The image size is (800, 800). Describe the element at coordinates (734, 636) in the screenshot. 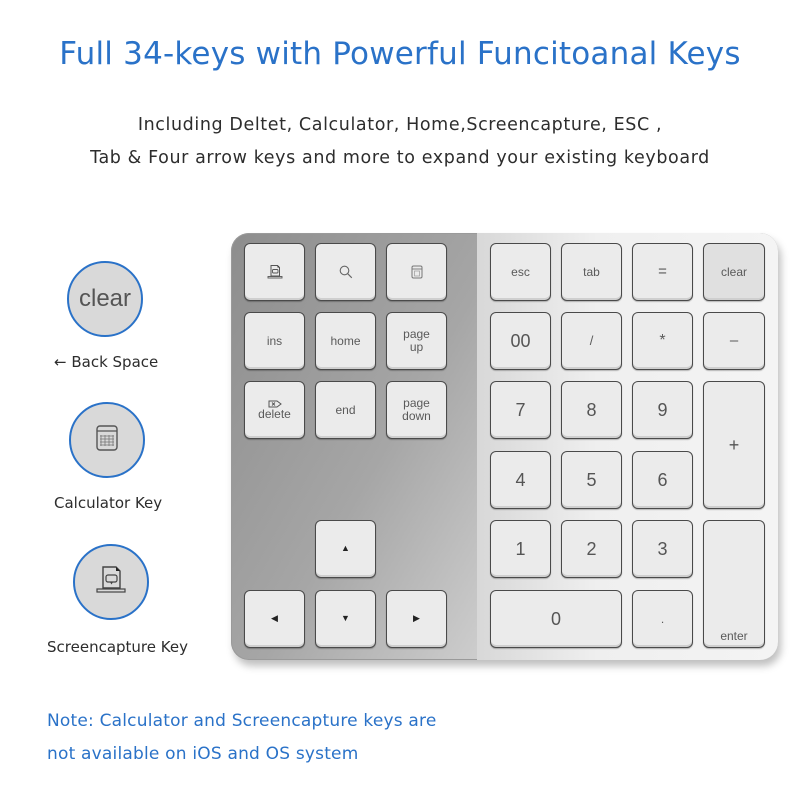

I see `key-label: enter` at that location.